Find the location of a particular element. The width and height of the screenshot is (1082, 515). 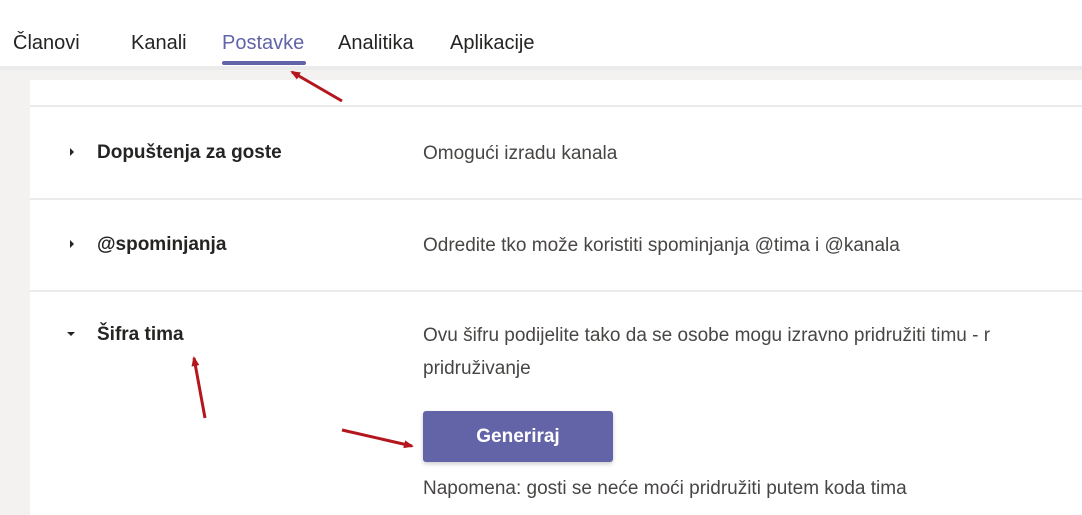

mentions-title: @spominjanja is located at coordinates (161, 245).